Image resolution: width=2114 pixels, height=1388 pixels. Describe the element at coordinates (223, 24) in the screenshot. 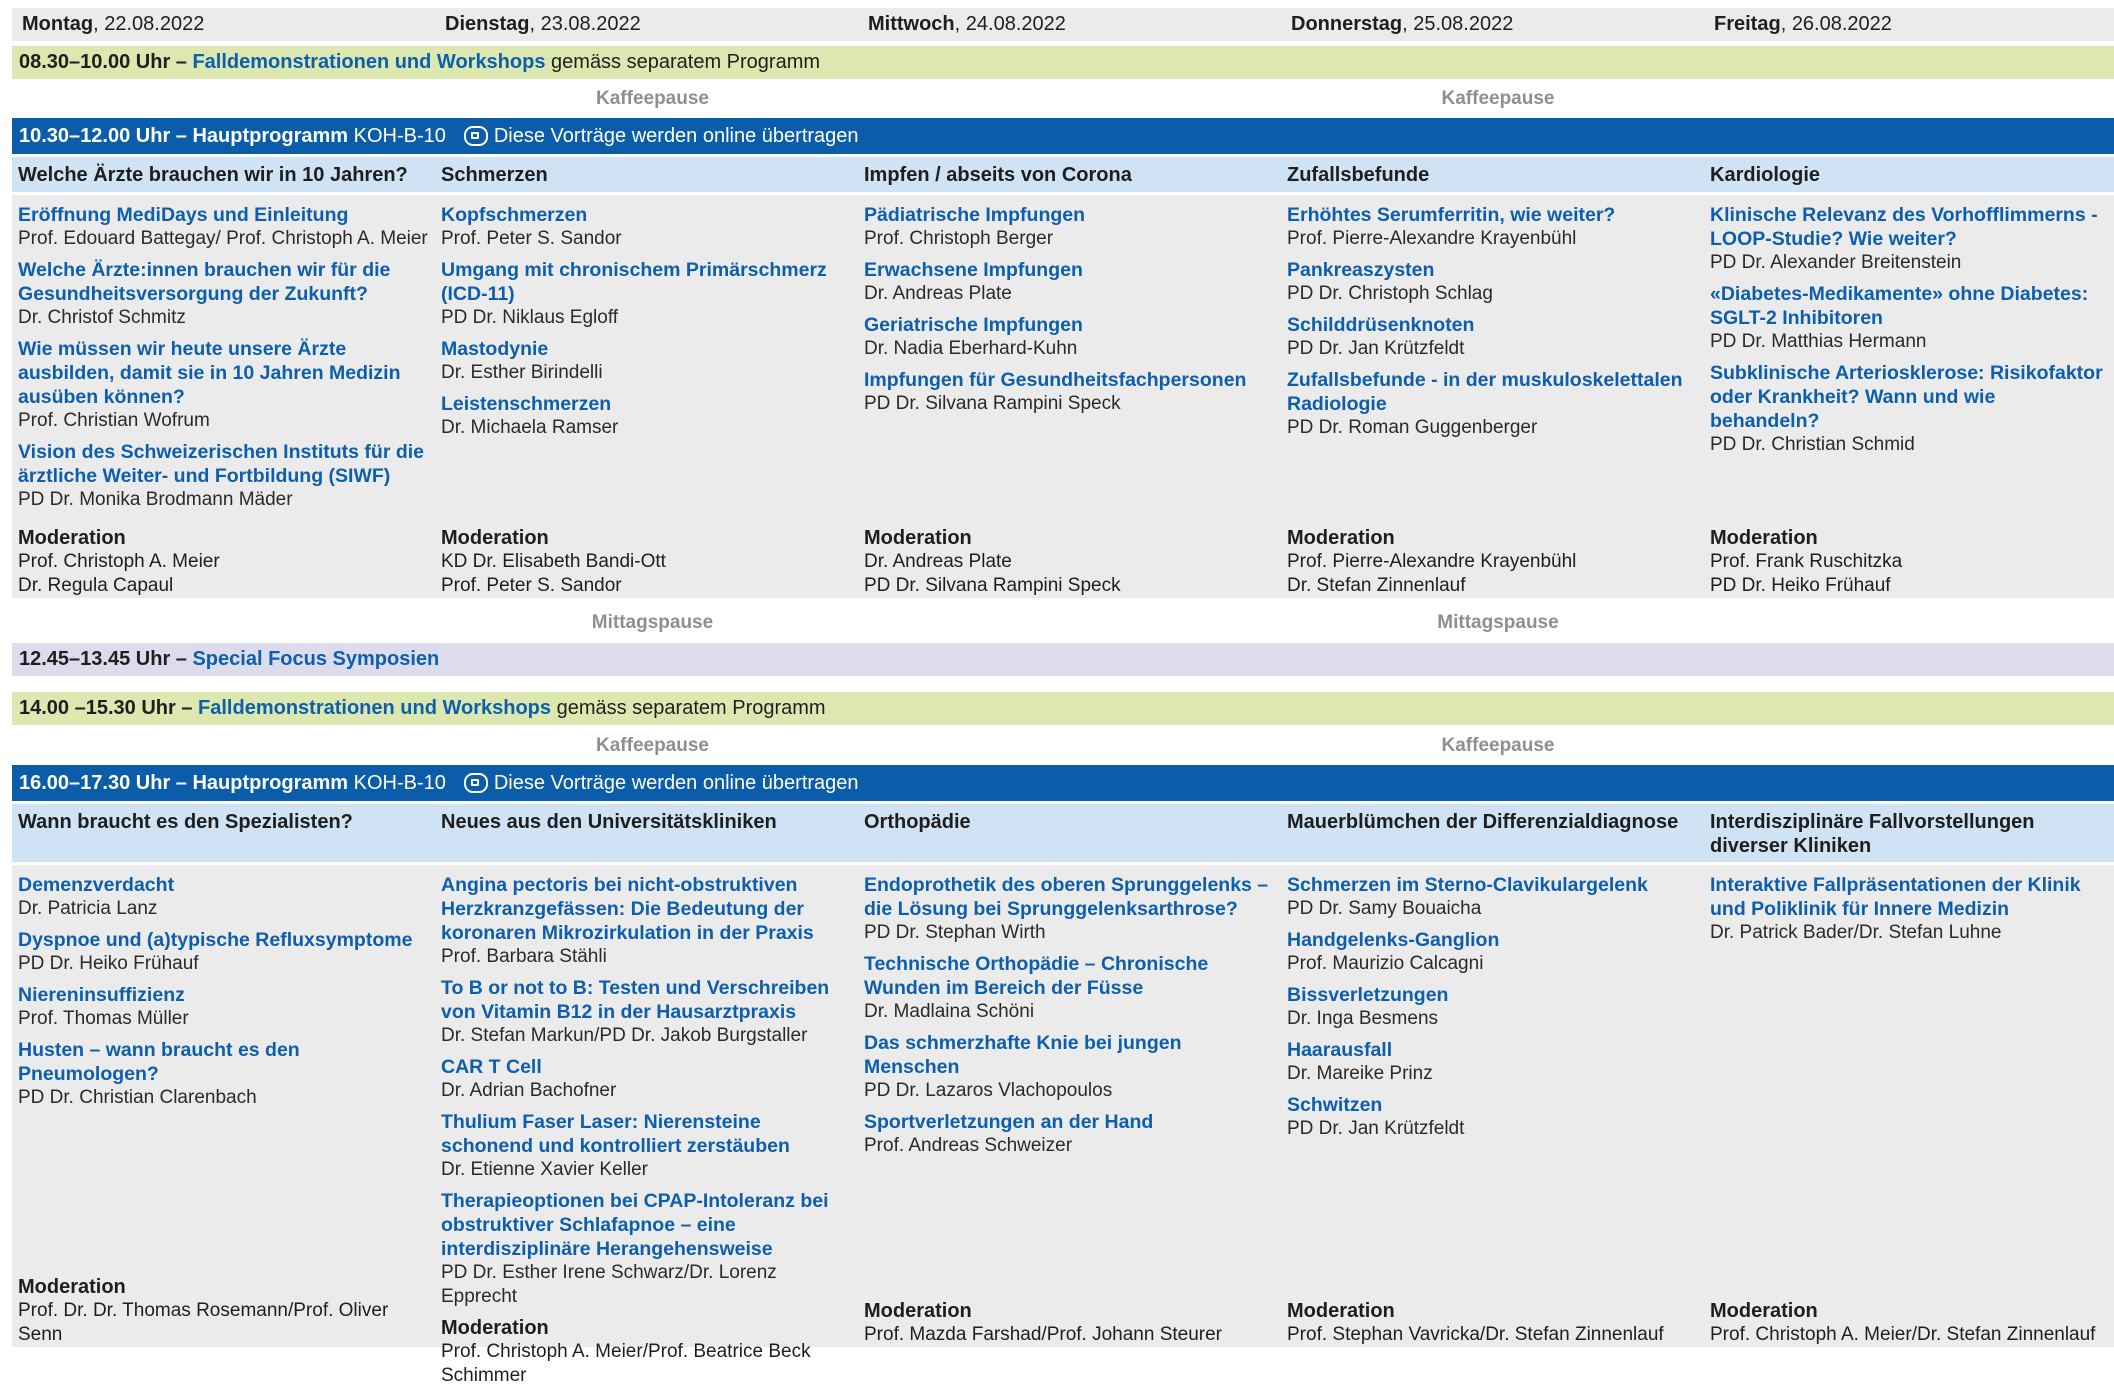

I see `day-header-monday: Montag, 22.08.2022` at that location.